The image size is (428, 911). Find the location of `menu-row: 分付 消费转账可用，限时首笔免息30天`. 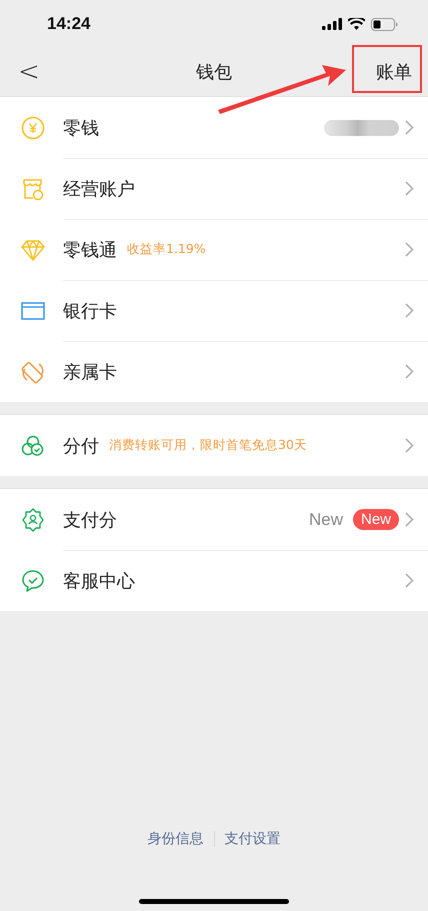

menu-row: 分付 消费转账可用，限时首笔免息30天 is located at coordinates (214, 445).